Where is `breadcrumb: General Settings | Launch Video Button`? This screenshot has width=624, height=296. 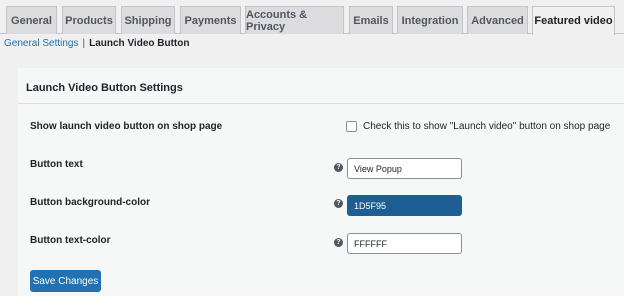 breadcrumb: General Settings | Launch Video Button is located at coordinates (96, 43).